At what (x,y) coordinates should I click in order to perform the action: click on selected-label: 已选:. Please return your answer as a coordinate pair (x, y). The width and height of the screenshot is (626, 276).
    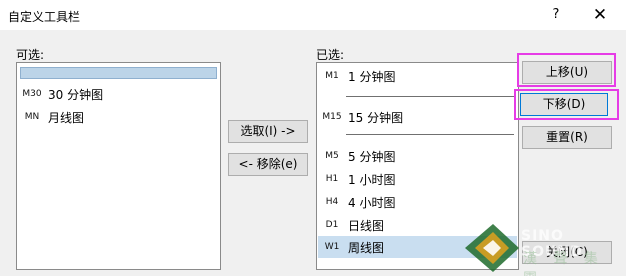
    Looking at the image, I should click on (330, 55).